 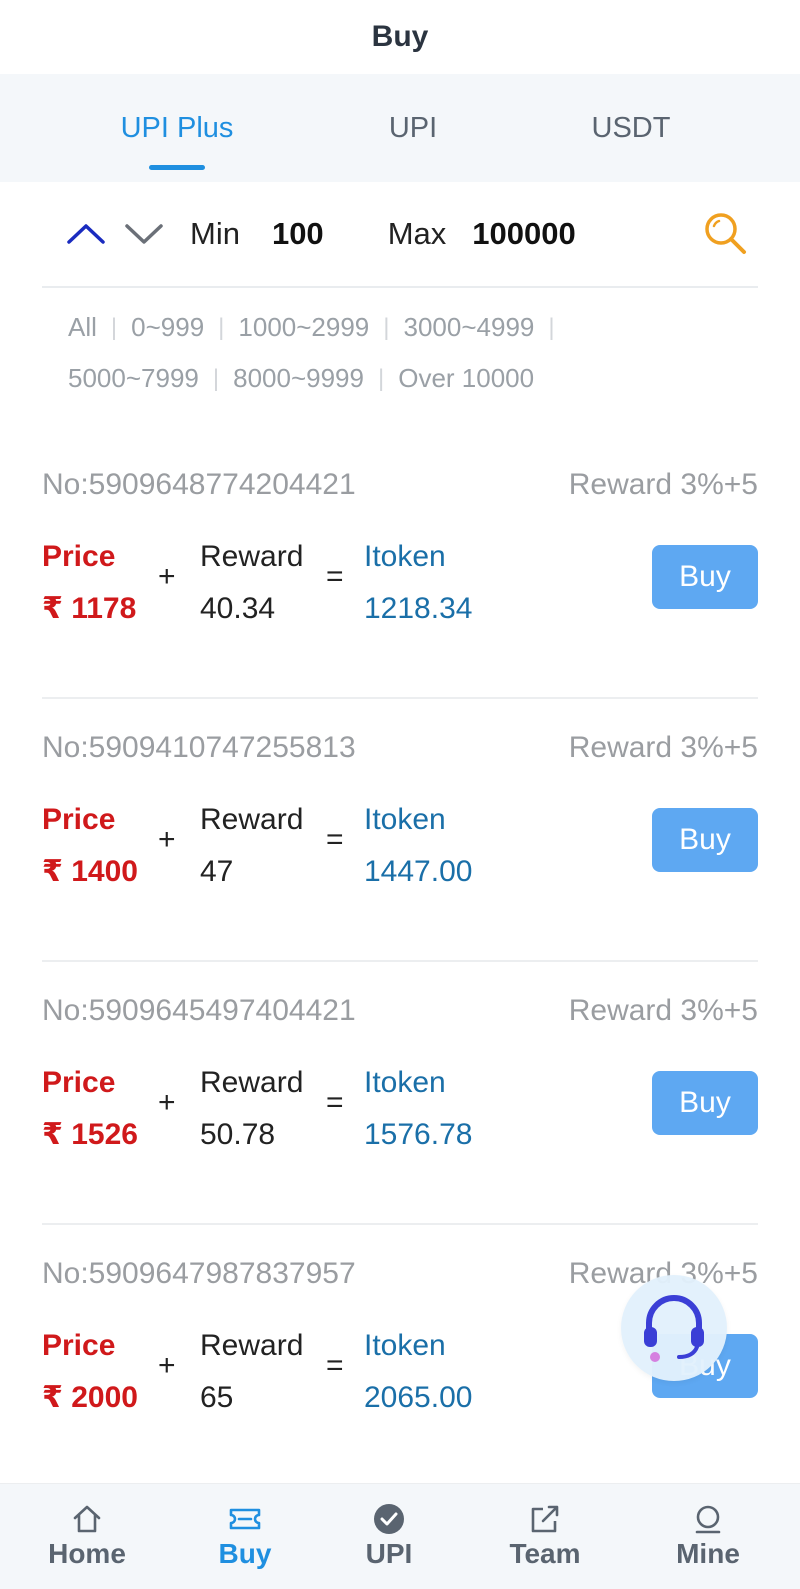 I want to click on bottom-navigation: Home Buy UPI Team Mine, so click(x=400, y=1536).